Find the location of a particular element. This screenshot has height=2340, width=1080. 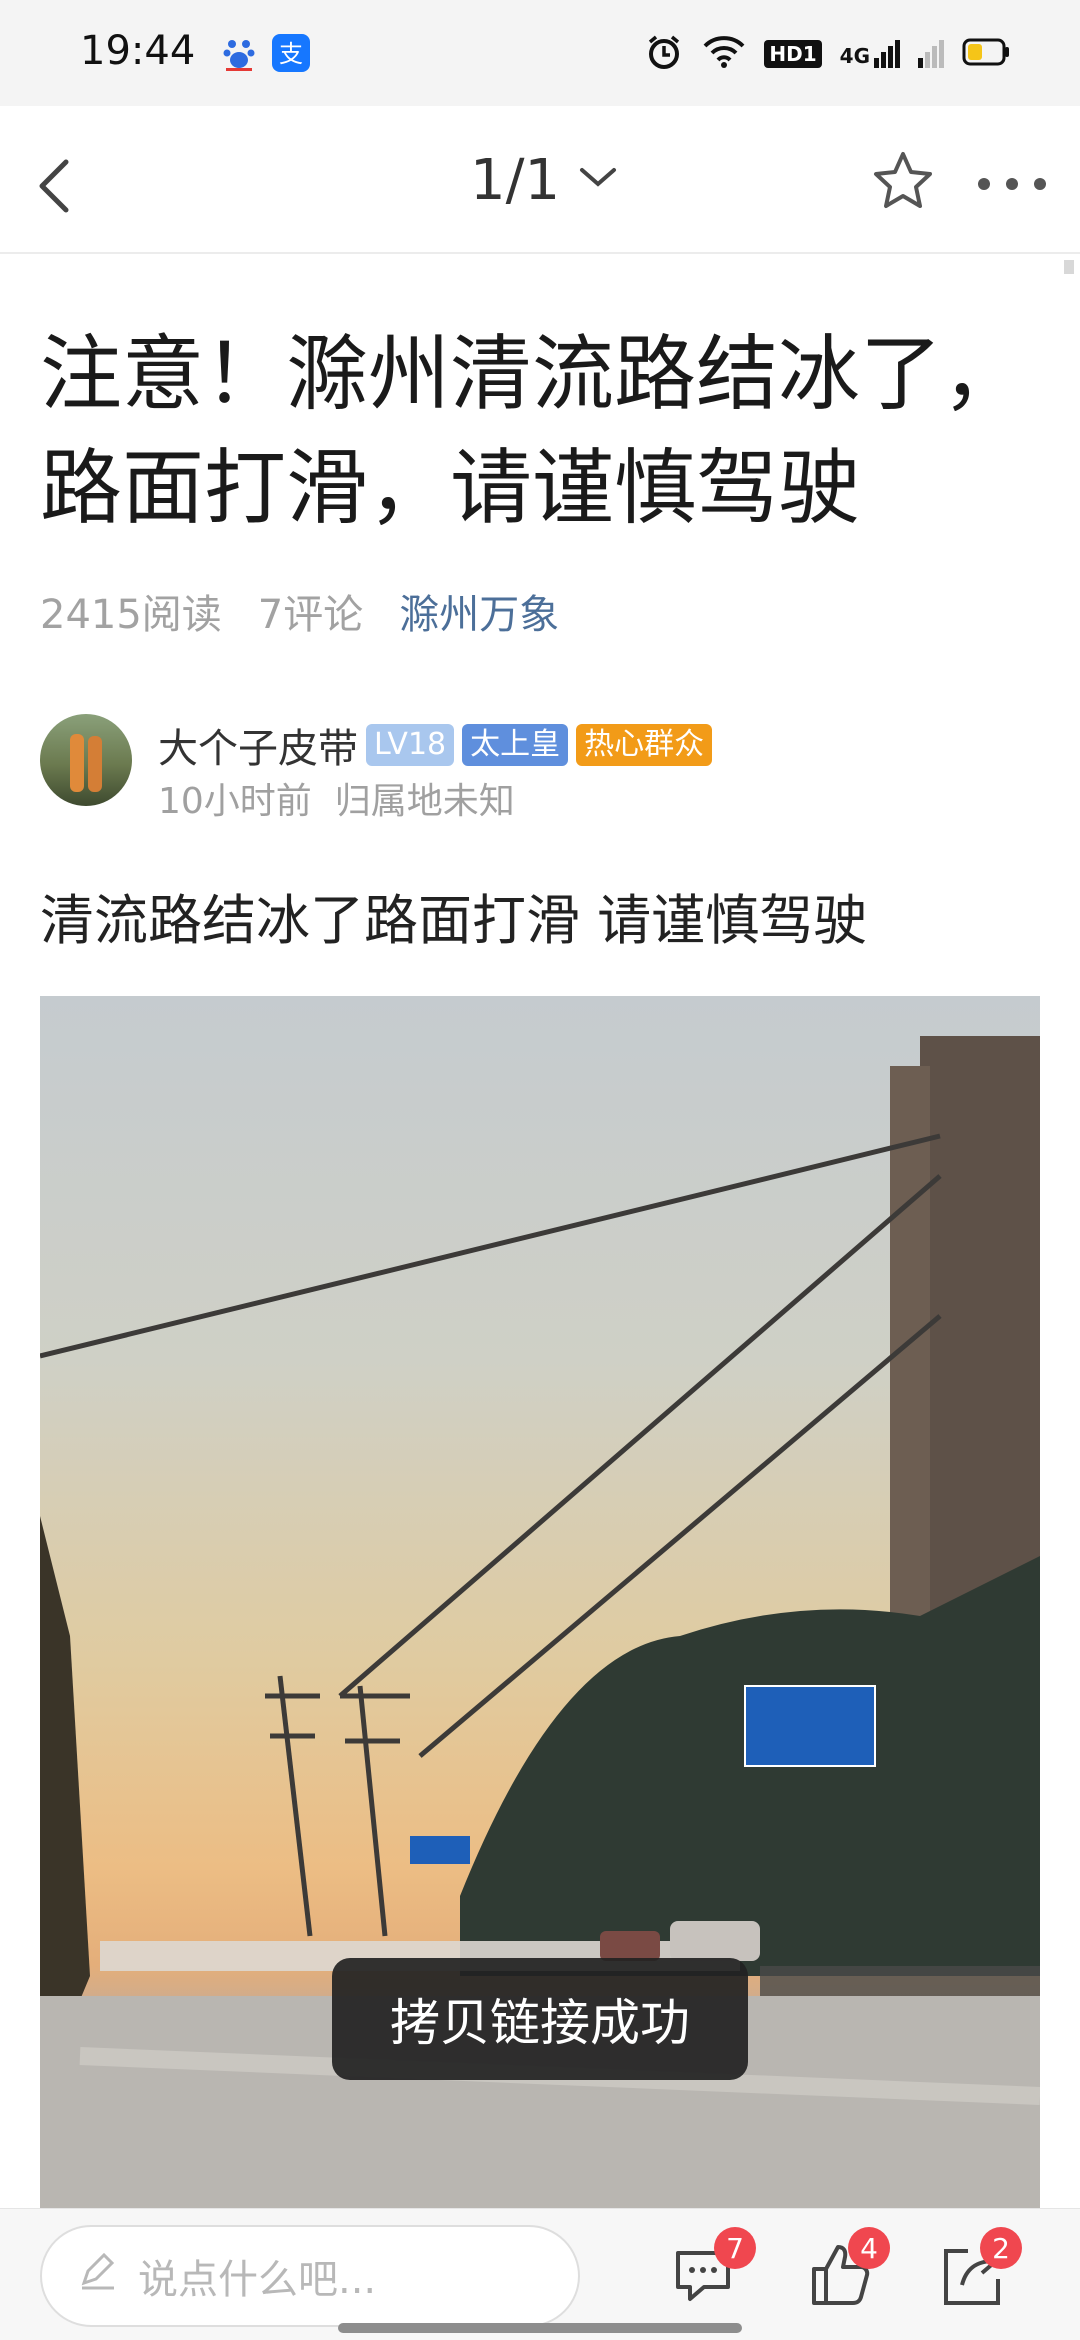

star-icon is located at coordinates (903, 183).